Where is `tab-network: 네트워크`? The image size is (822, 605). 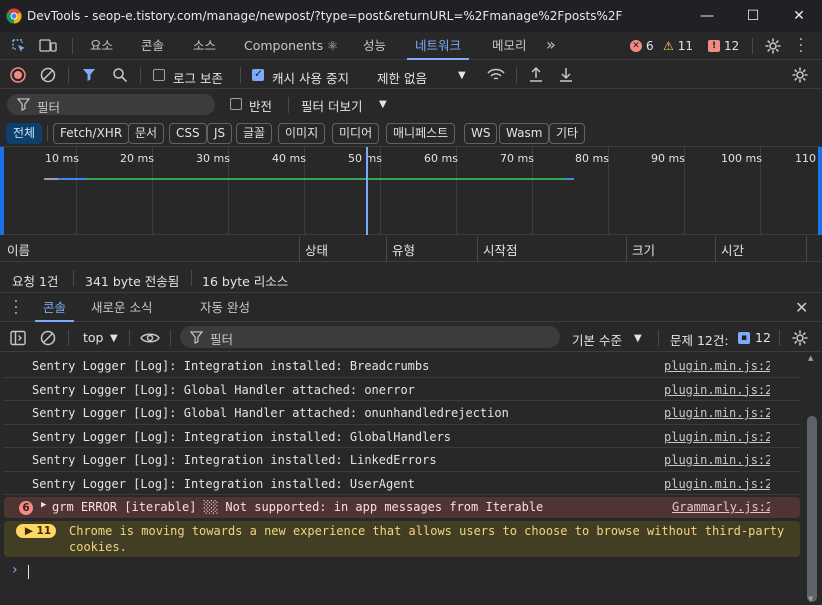 tab-network: 네트워크 is located at coordinates (438, 46).